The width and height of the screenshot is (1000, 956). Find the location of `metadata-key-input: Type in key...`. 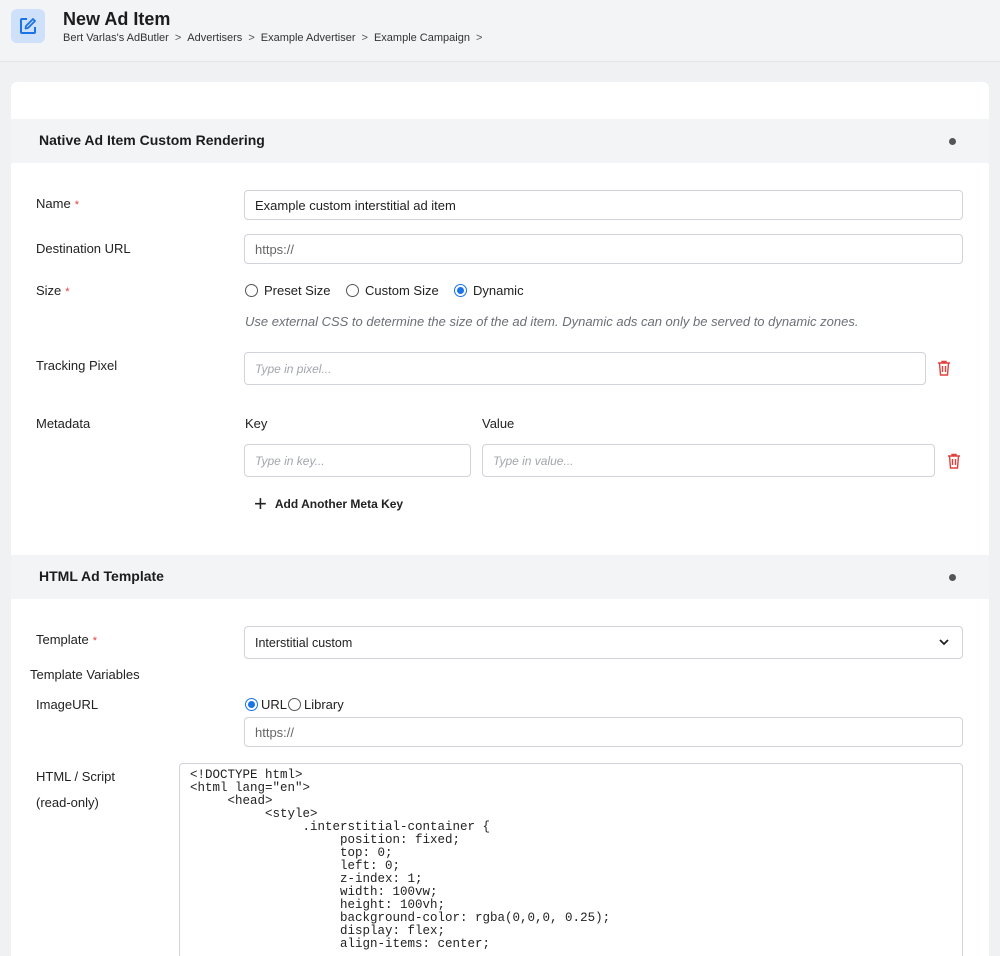

metadata-key-input: Type in key... is located at coordinates (357, 460).